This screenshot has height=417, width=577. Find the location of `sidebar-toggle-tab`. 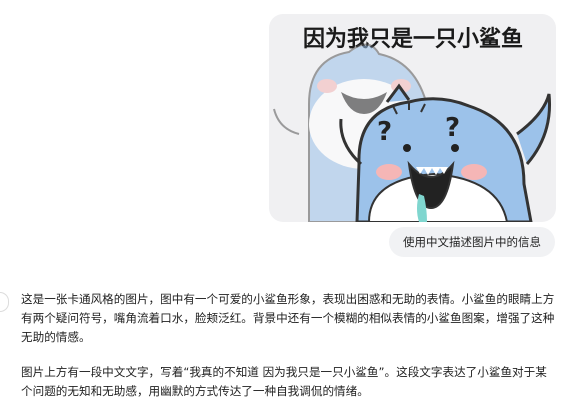

sidebar-toggle-tab is located at coordinates (4, 302).